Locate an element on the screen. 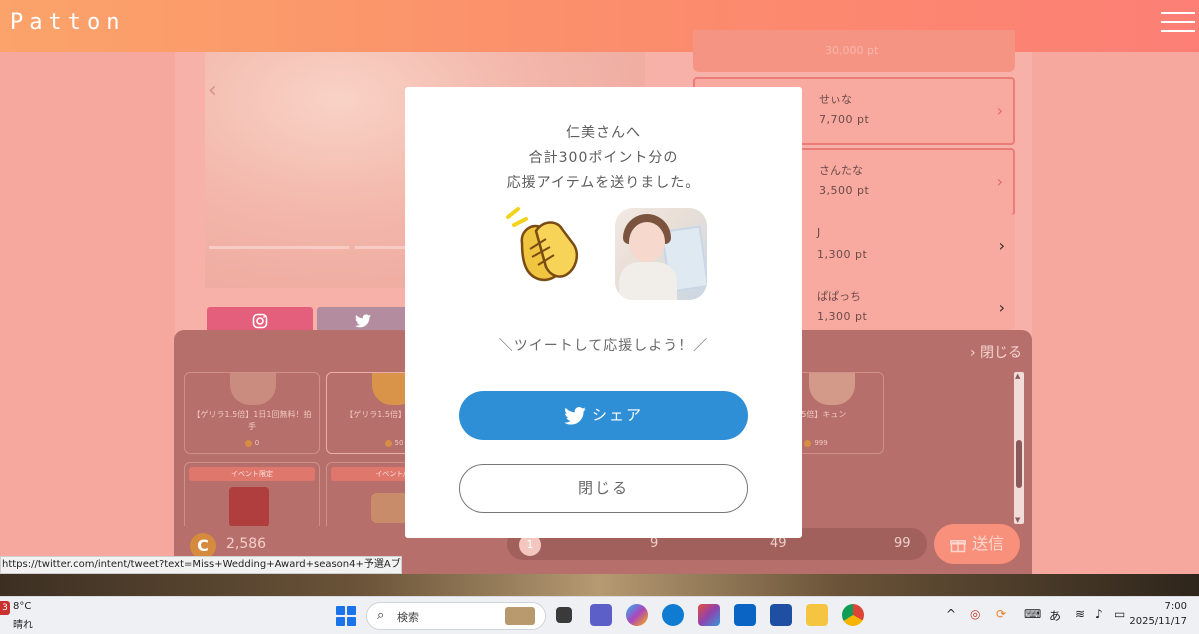 The height and width of the screenshot is (634, 1199). dress-gift-image is located at coordinates (249, 506).